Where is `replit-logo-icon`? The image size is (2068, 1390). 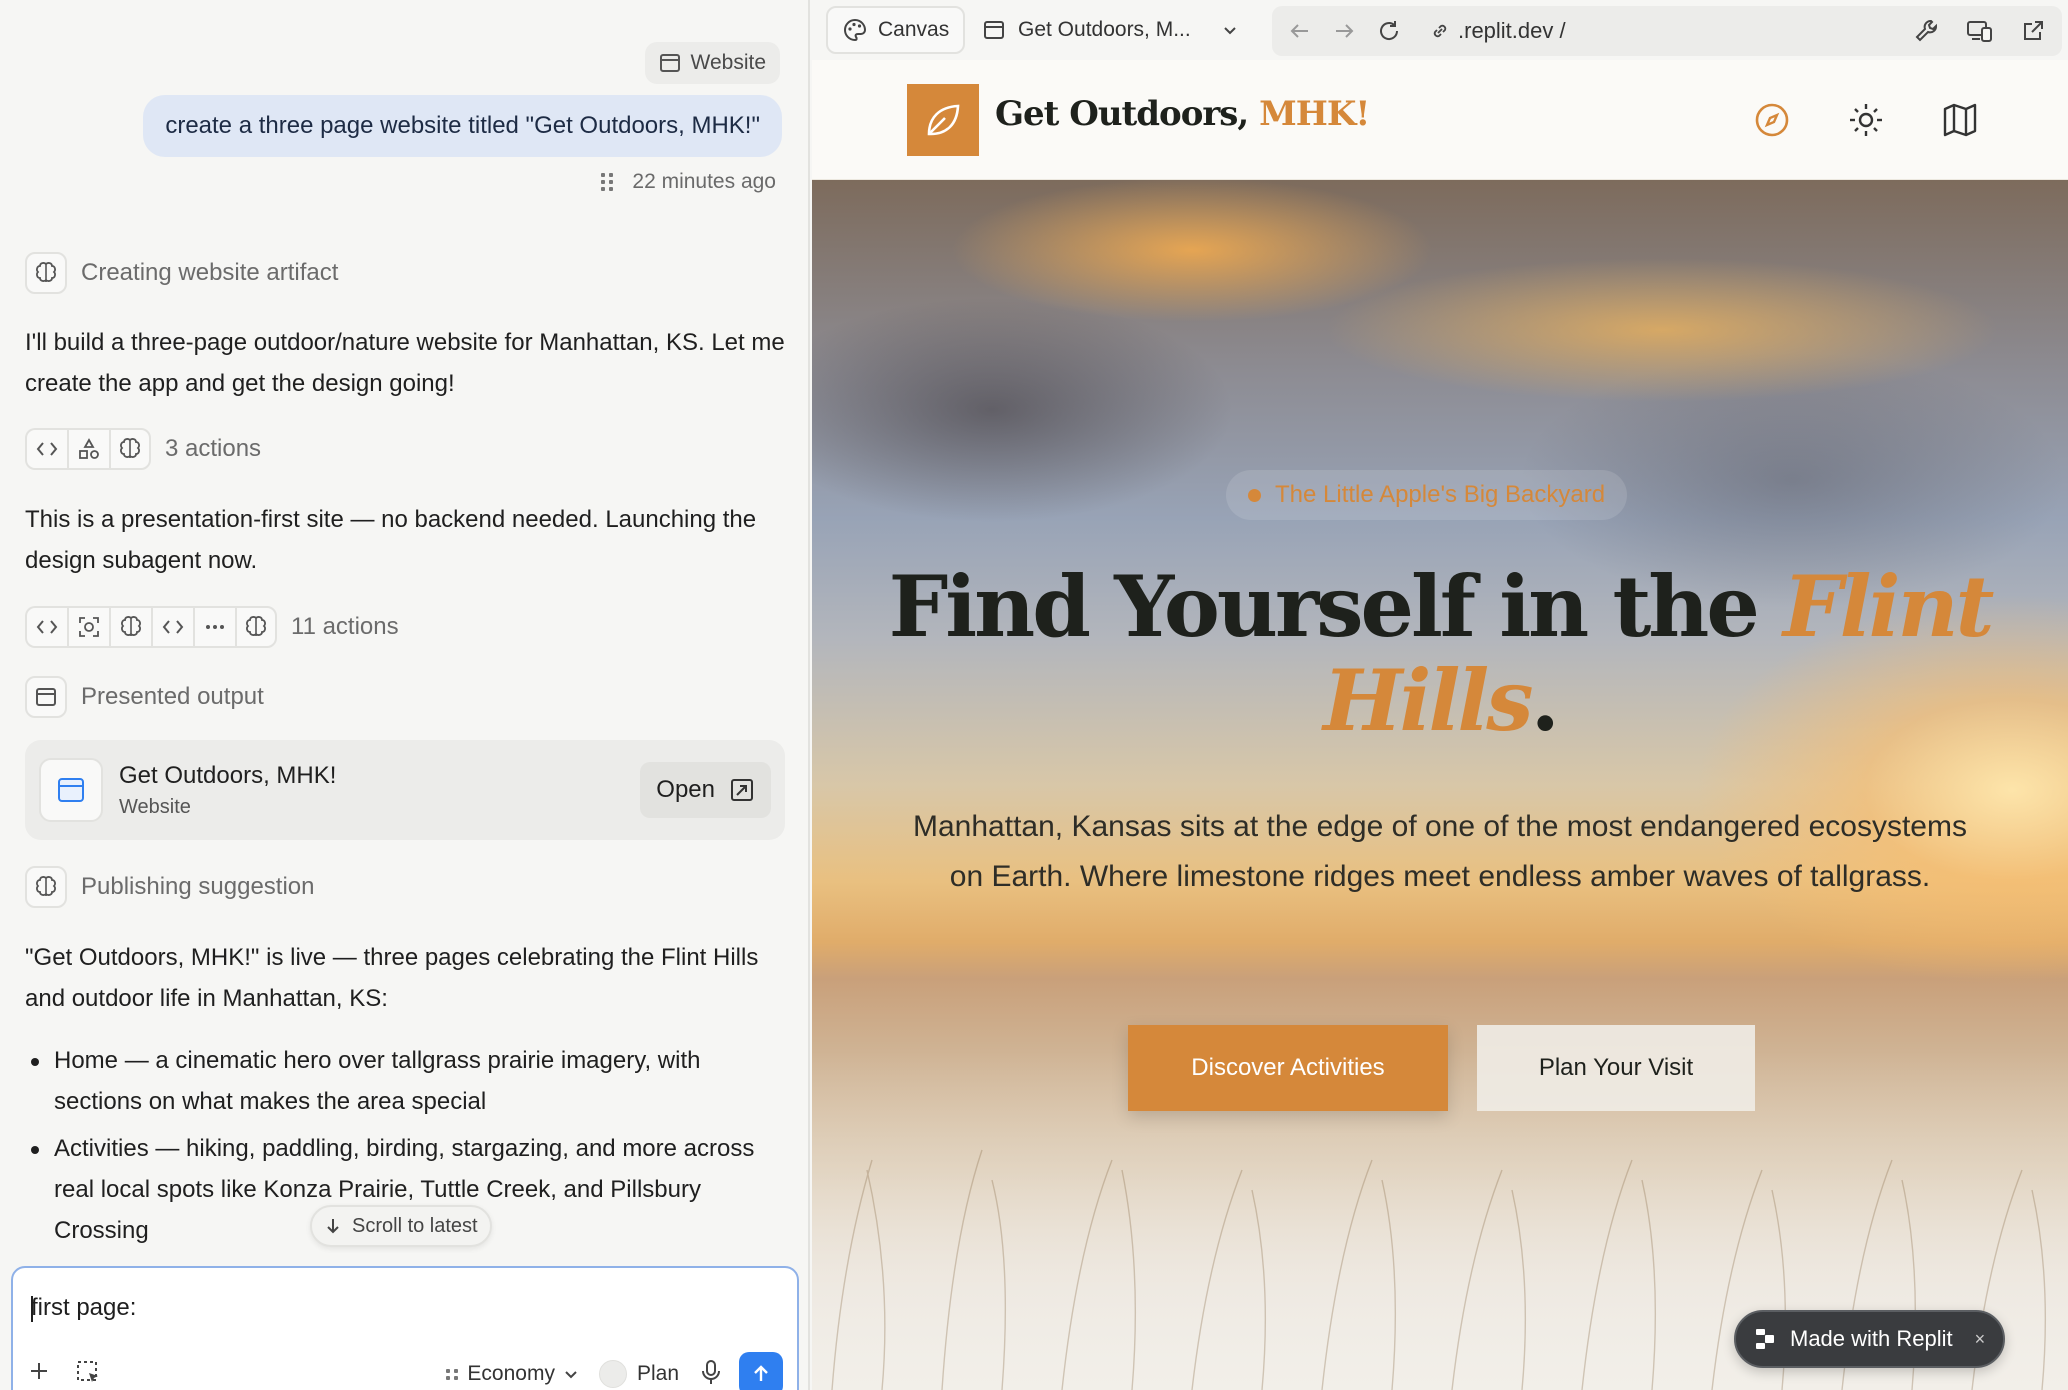 replit-logo-icon is located at coordinates (1765, 1339).